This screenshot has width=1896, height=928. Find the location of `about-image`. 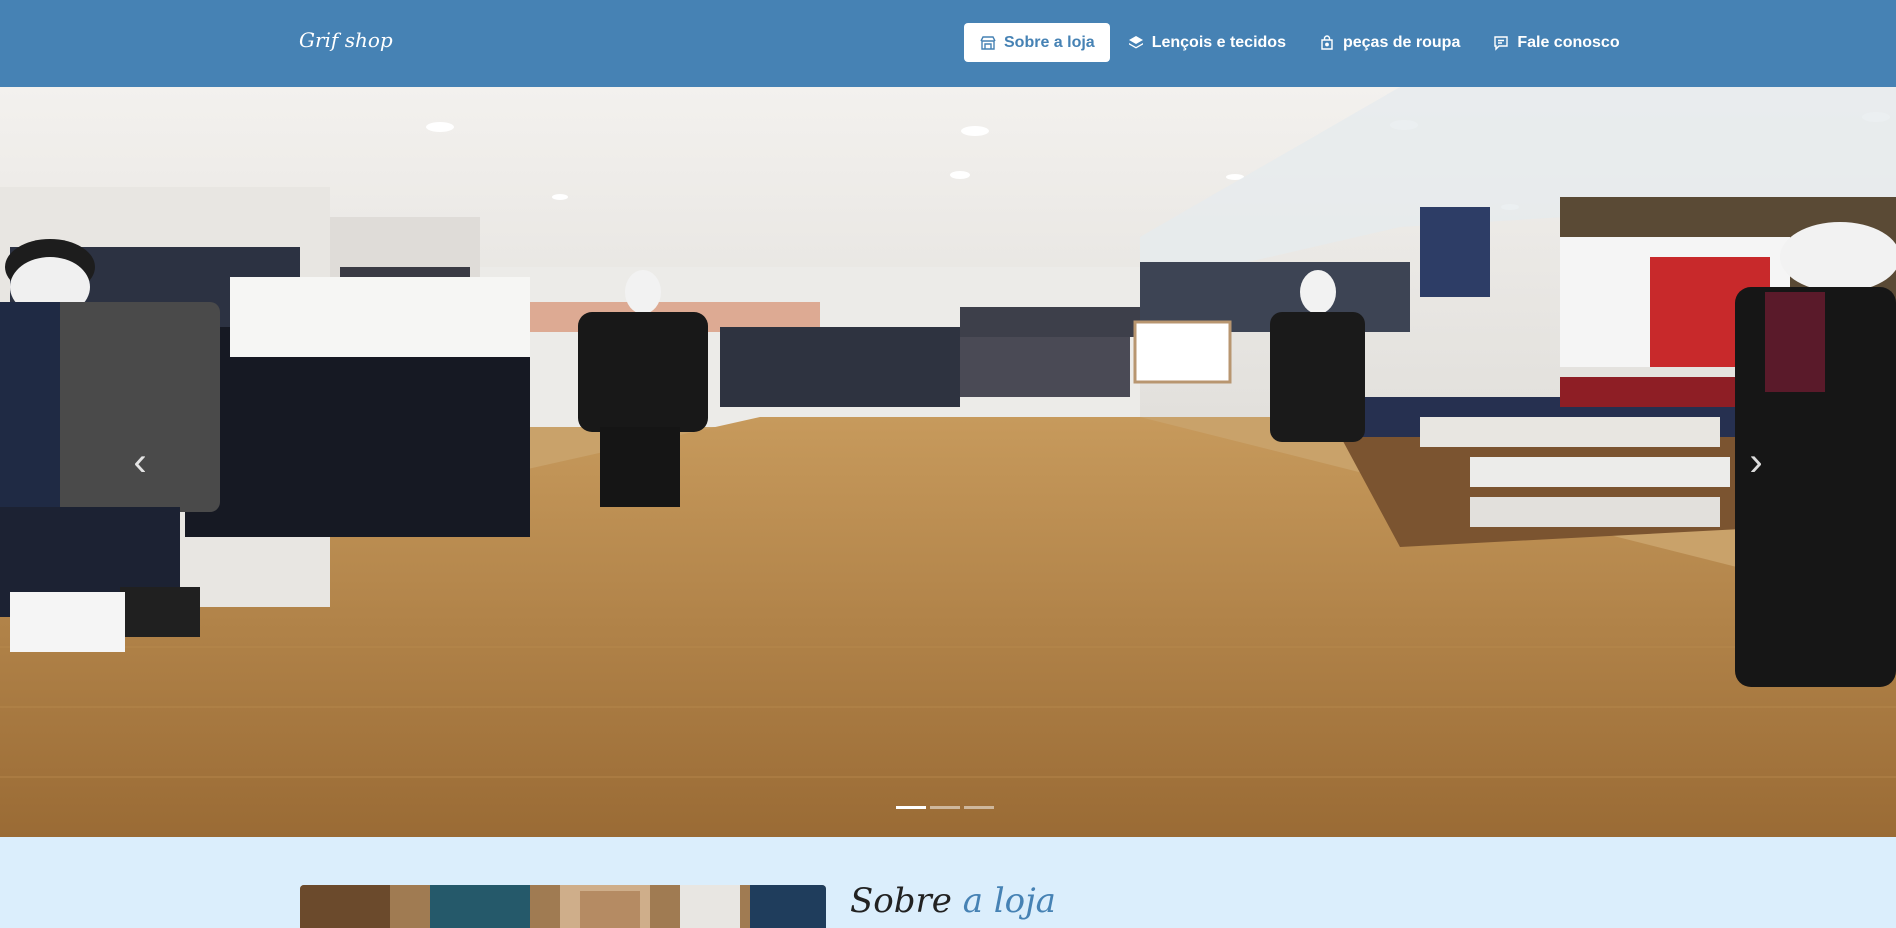

about-image is located at coordinates (563, 906).